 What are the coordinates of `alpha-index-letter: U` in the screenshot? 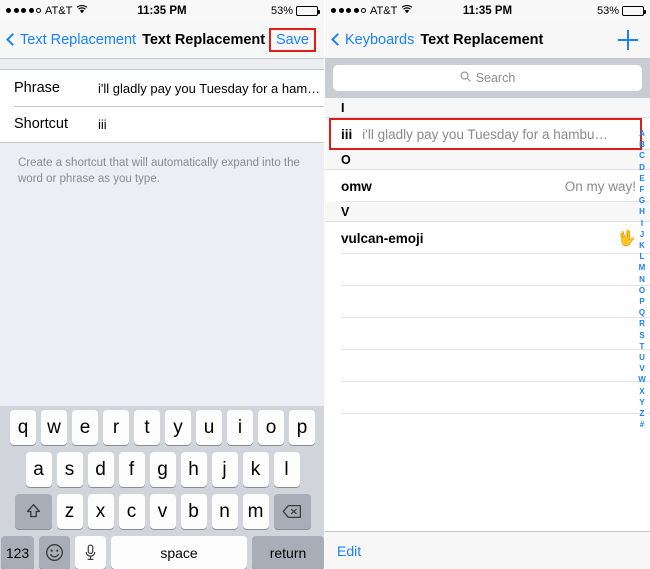 It's located at (642, 357).